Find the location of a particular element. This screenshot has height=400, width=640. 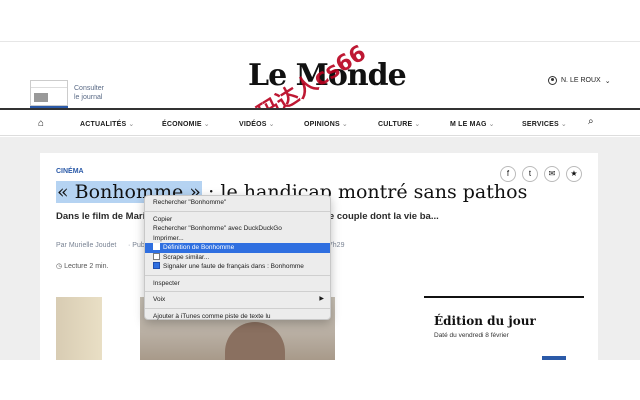

user-menu: N. LE ROUX ⌄ is located at coordinates (579, 80).